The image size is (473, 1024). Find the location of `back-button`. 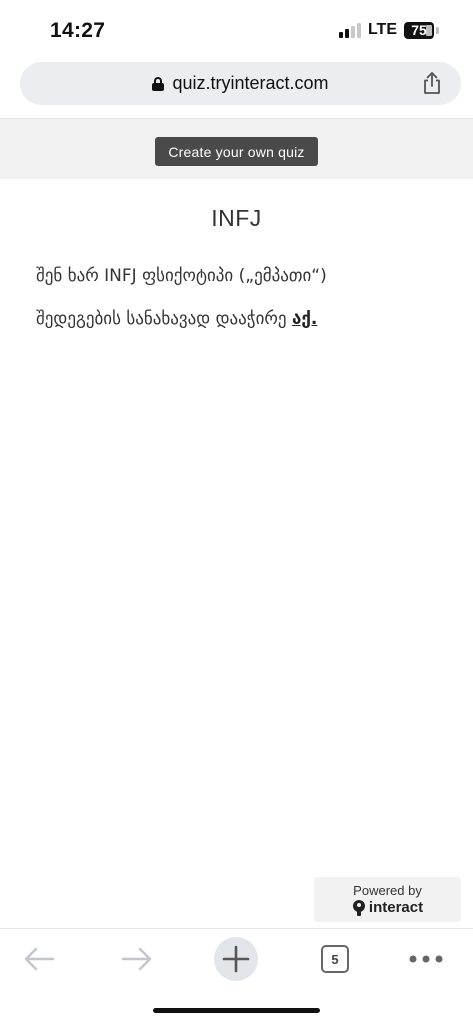

back-button is located at coordinates (39, 959).